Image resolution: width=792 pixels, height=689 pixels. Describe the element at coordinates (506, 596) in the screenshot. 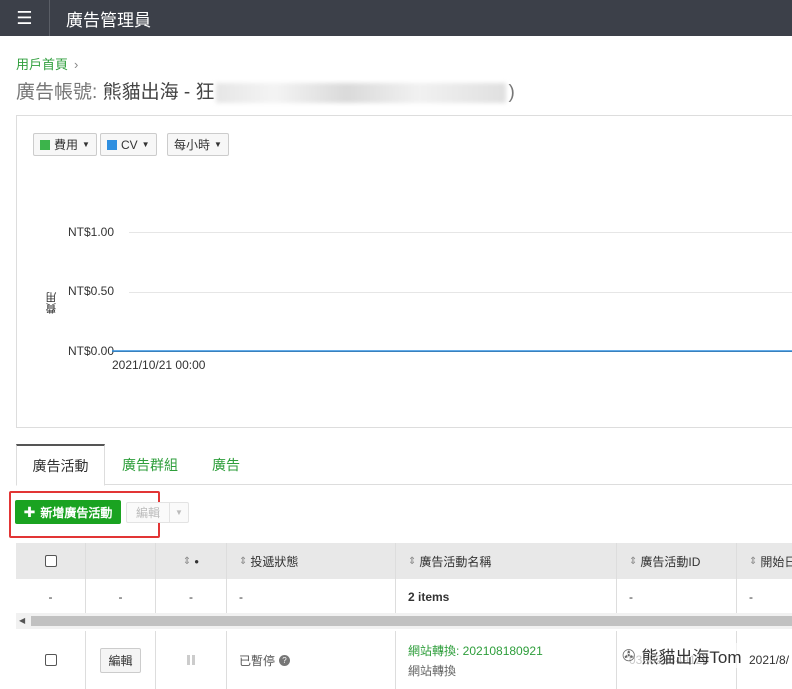

I see `summary-items: 2 items` at that location.